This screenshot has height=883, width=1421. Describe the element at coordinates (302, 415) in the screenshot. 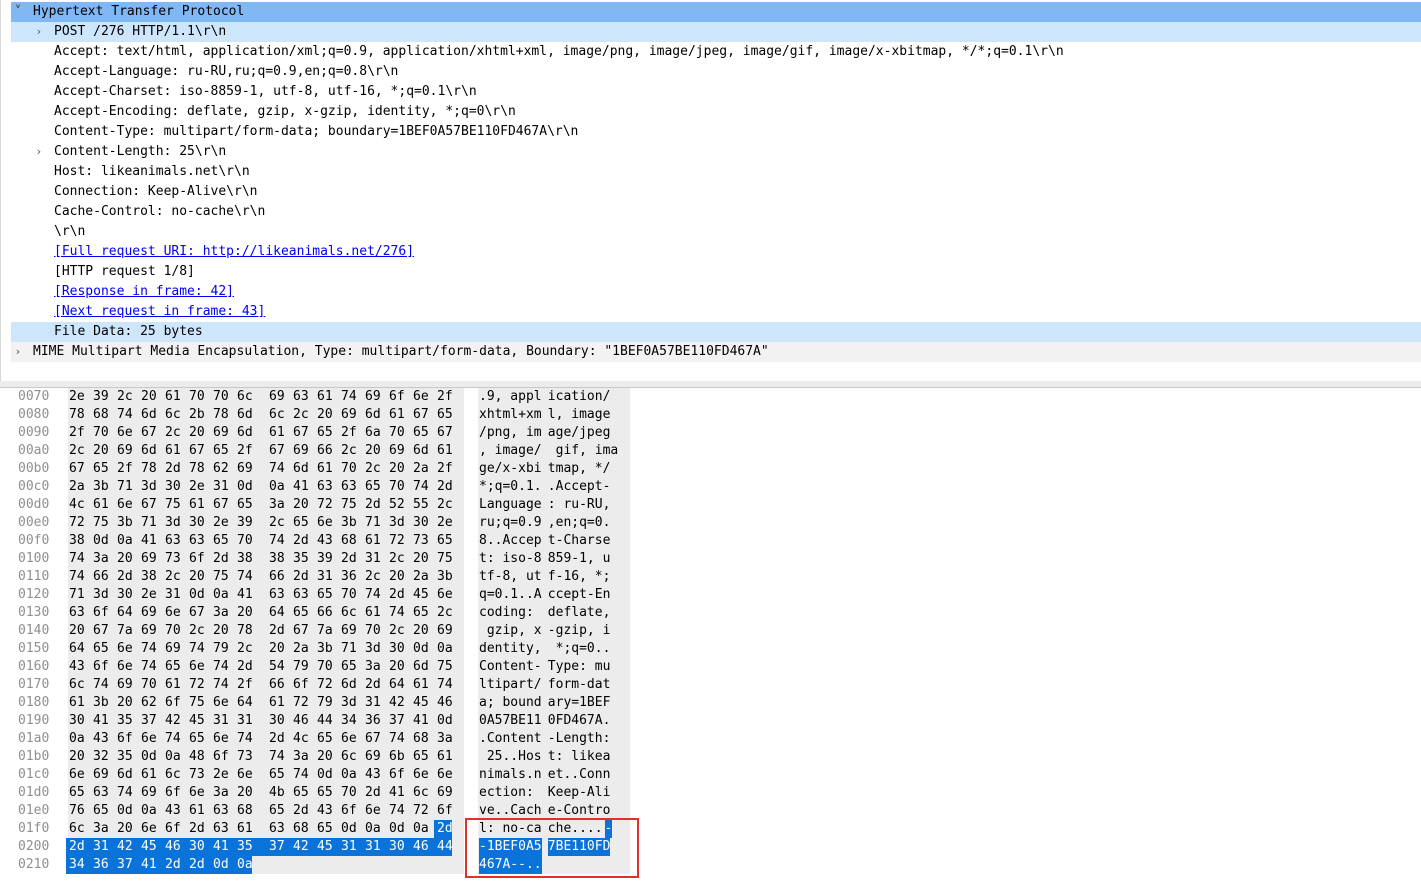

I see `hex-byte: 2c` at that location.